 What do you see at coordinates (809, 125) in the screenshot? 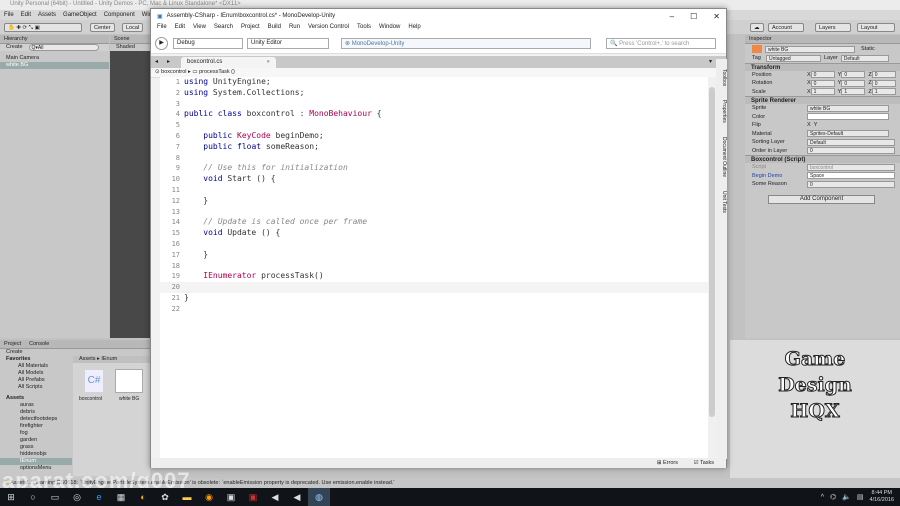
I see `flip-x-checkbox: X` at bounding box center [809, 125].